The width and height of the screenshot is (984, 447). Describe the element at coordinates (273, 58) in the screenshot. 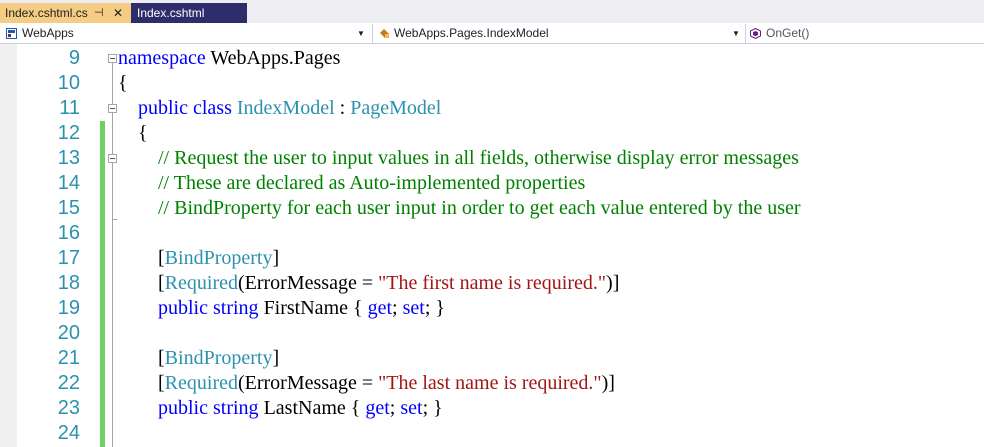

I see `identifier: WebApps.Pages` at that location.